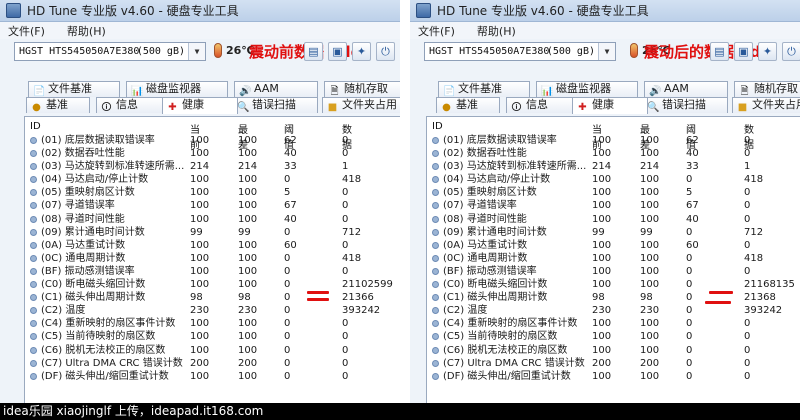 This screenshot has width=800, height=420. I want to click on benchmark-icon: ●, so click(36, 107).